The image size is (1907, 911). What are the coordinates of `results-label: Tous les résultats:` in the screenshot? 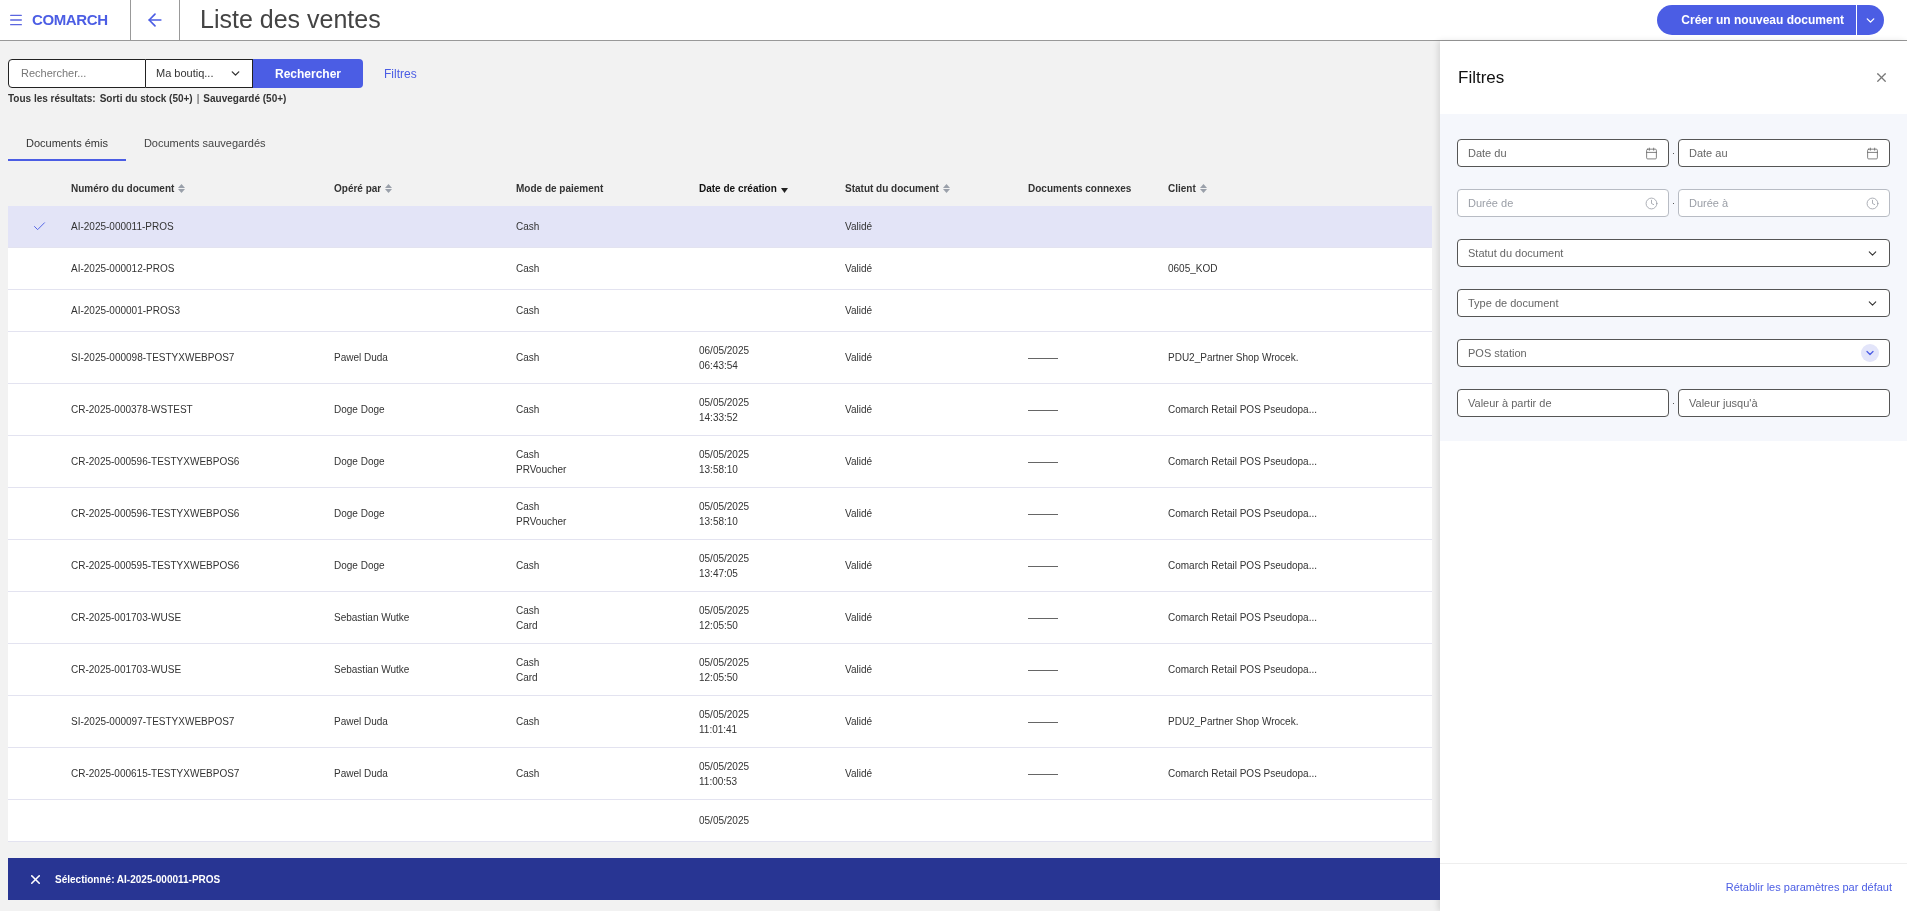 It's located at (52, 99).